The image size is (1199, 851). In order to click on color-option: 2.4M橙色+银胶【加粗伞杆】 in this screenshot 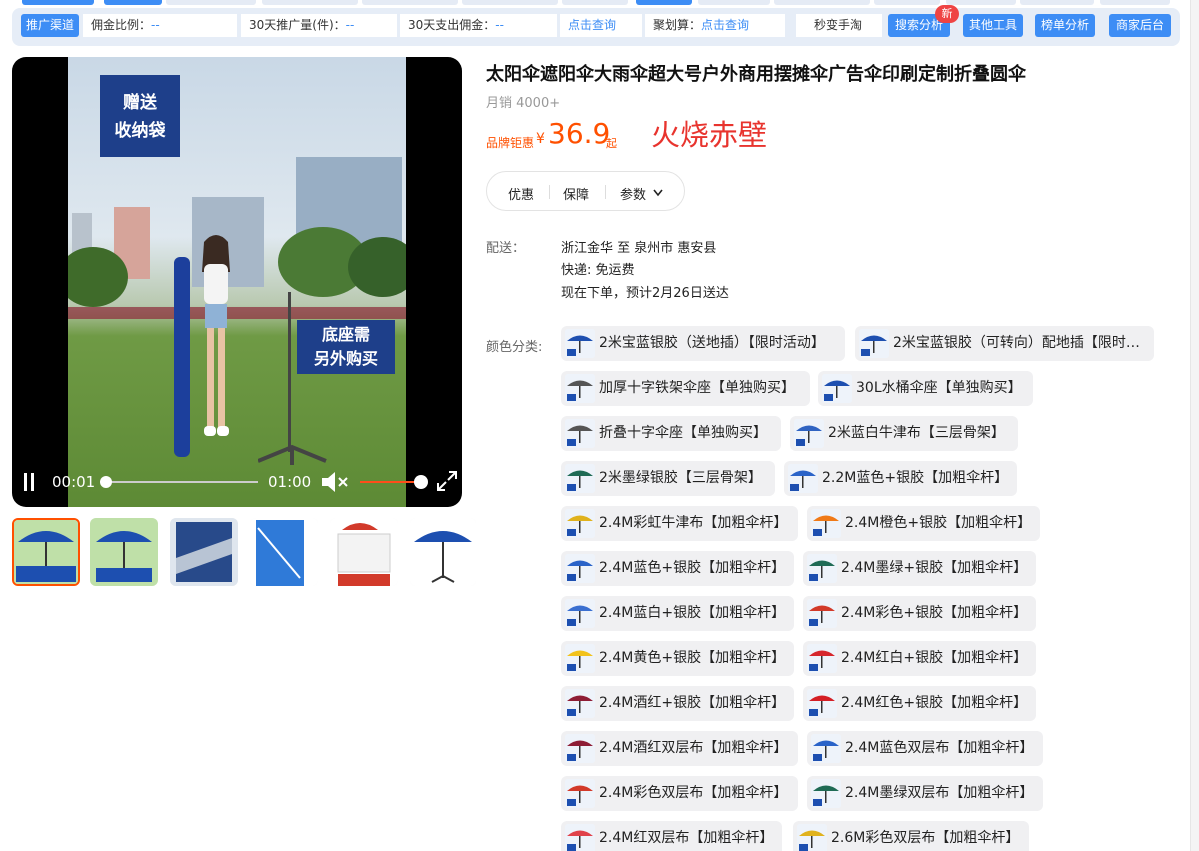, I will do `click(923, 523)`.